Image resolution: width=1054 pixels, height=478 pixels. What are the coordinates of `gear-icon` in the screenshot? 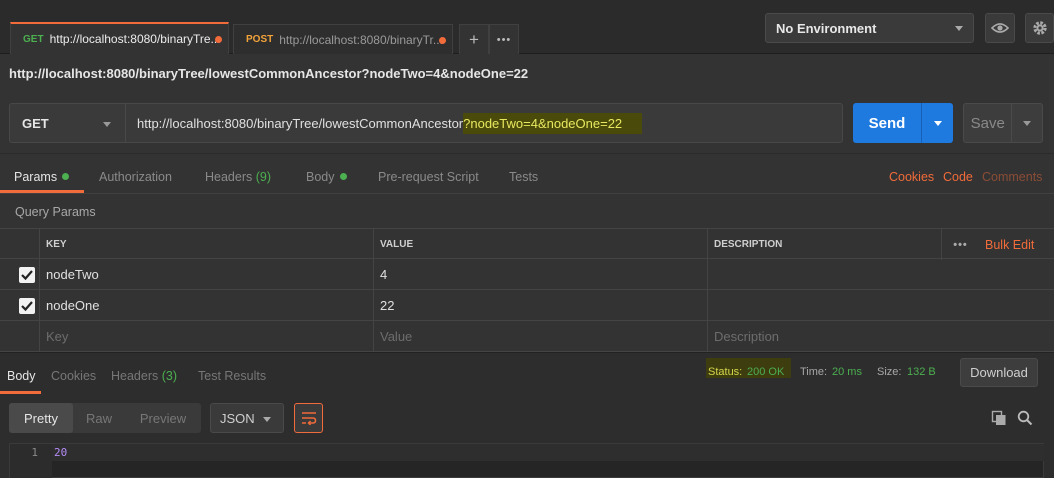 It's located at (1039, 28).